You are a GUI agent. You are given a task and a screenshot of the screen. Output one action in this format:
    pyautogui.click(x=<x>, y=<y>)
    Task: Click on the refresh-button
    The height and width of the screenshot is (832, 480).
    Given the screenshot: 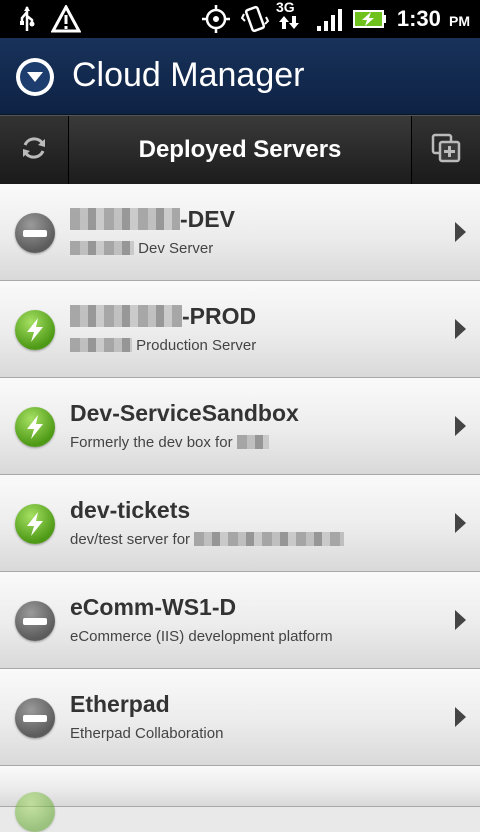 What is the action you would take?
    pyautogui.click(x=34, y=150)
    